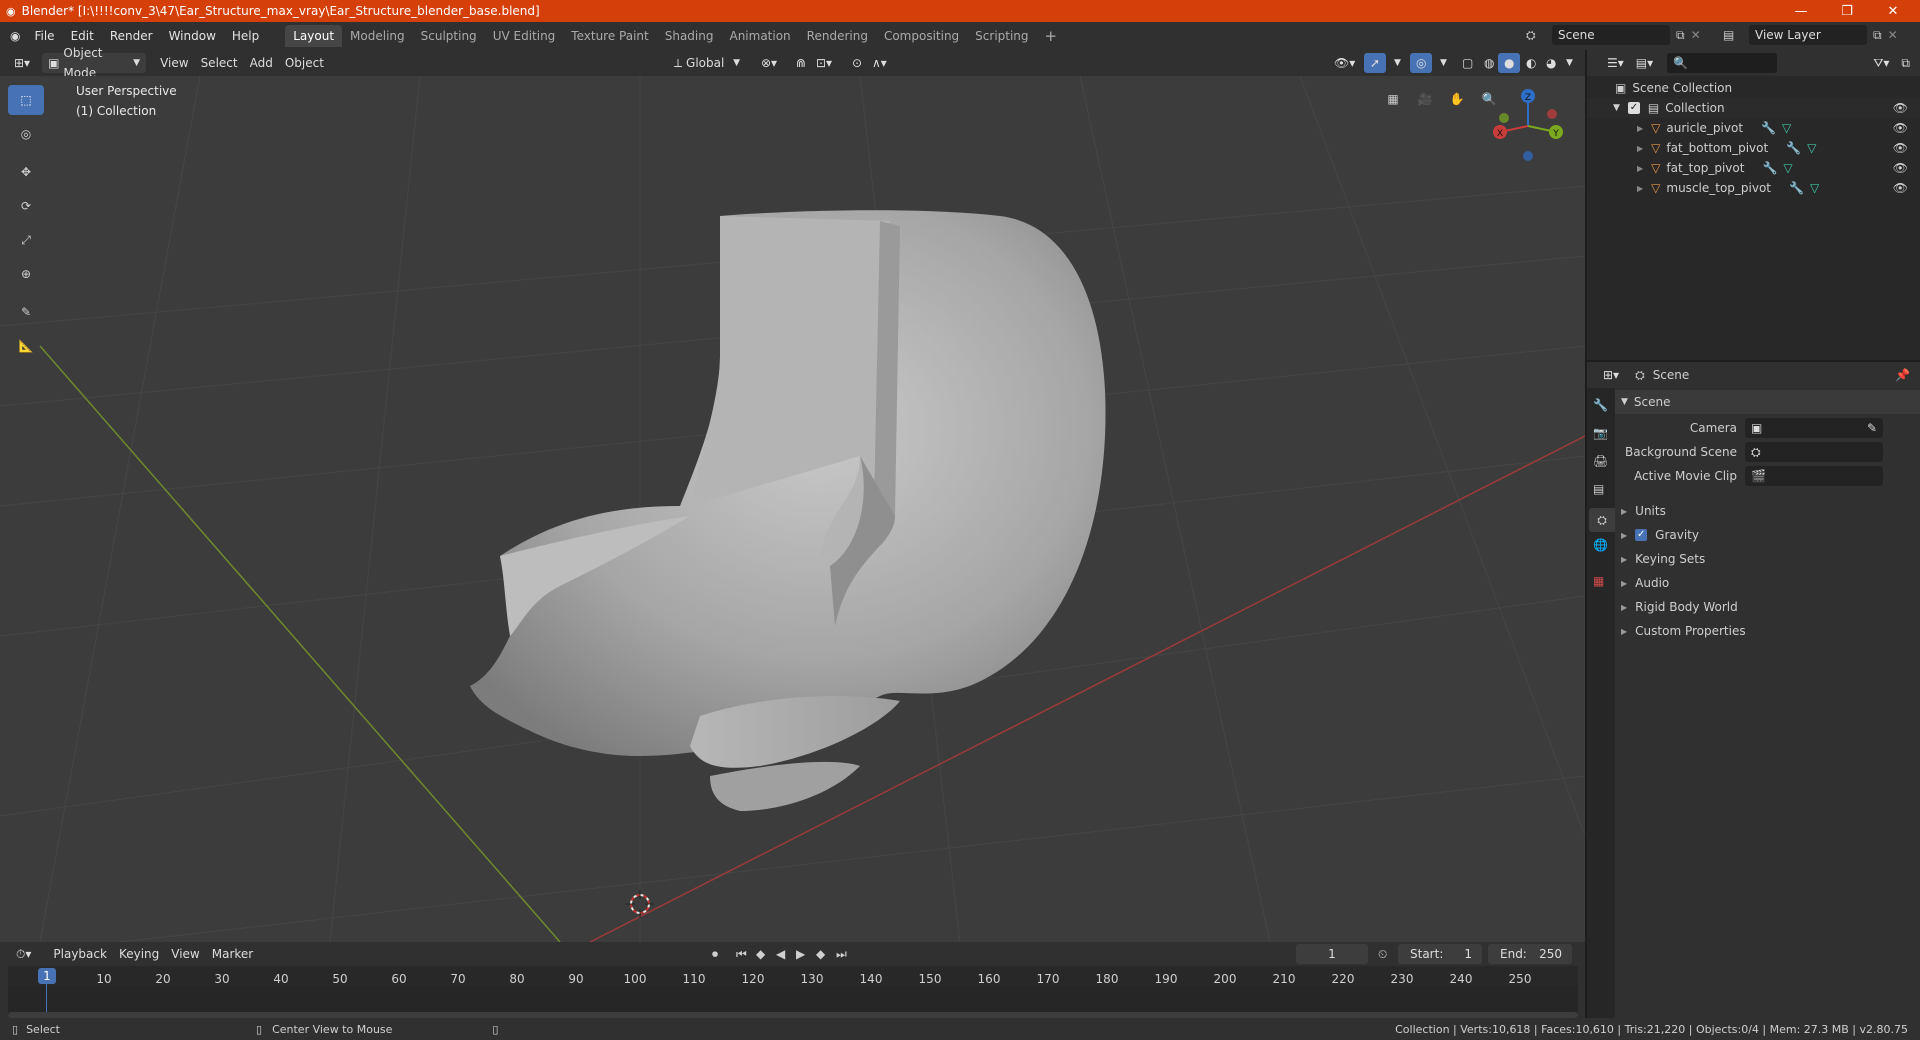  Describe the element at coordinates (1600, 405) in the screenshot. I see `tool-tab-icon: 🔧` at that location.